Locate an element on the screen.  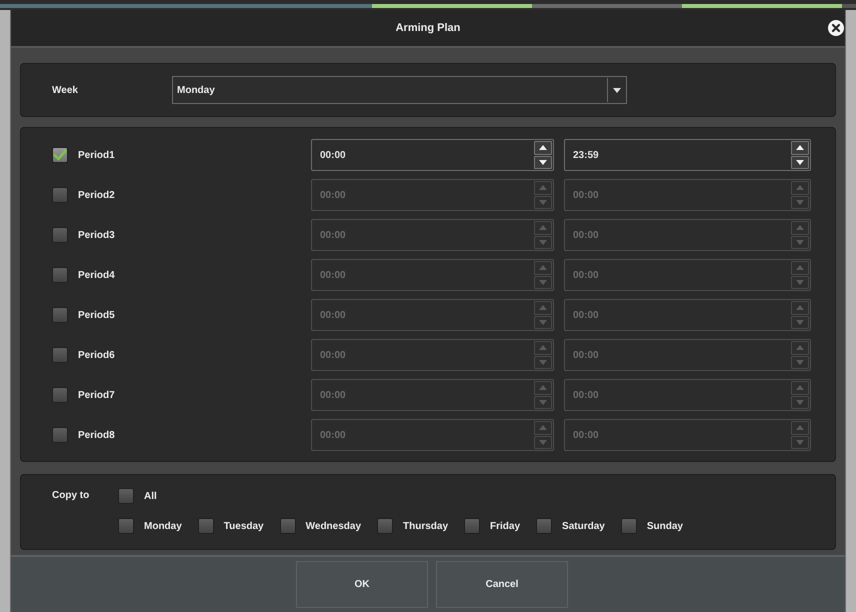
period-label: Period6 is located at coordinates (97, 355).